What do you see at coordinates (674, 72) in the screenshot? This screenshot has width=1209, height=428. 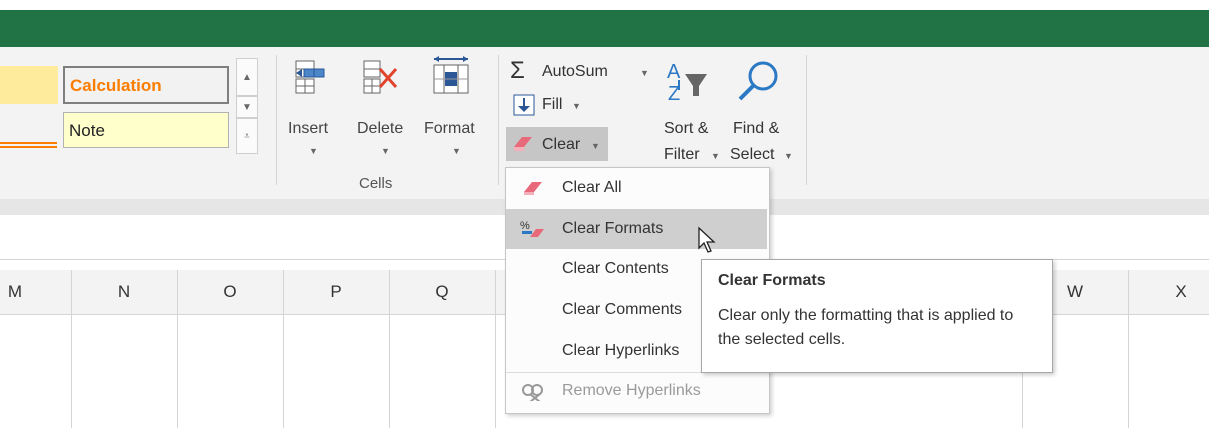 I see `svg-text: A` at bounding box center [674, 72].